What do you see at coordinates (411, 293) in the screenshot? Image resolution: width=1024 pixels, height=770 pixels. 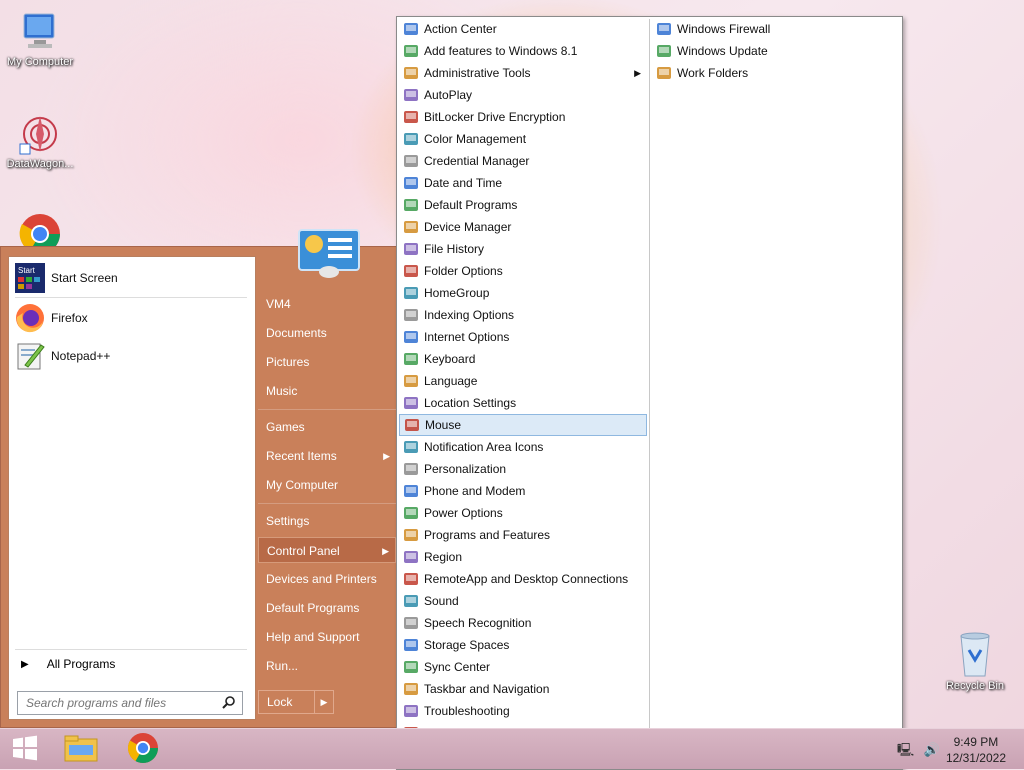 I see `homegroup-icon` at bounding box center [411, 293].